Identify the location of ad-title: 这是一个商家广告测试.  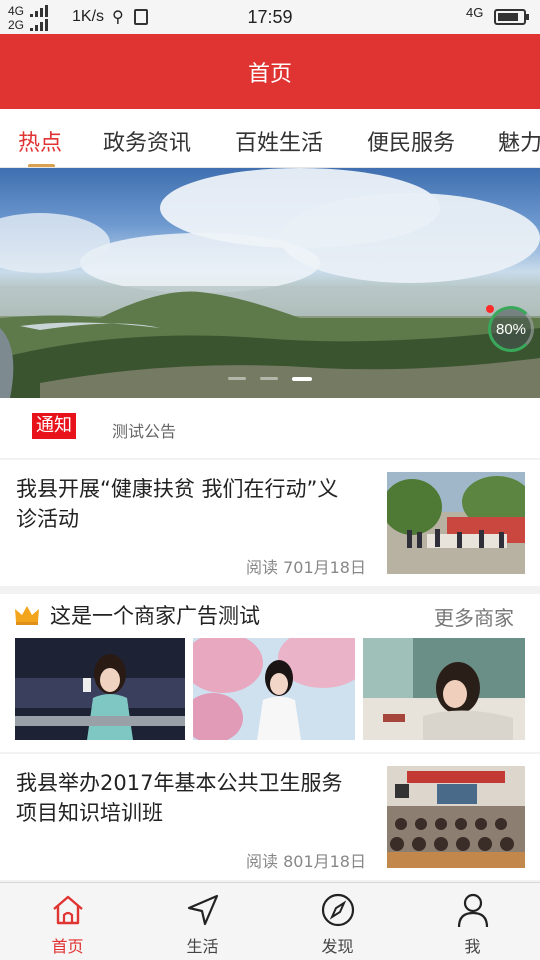
(155, 616).